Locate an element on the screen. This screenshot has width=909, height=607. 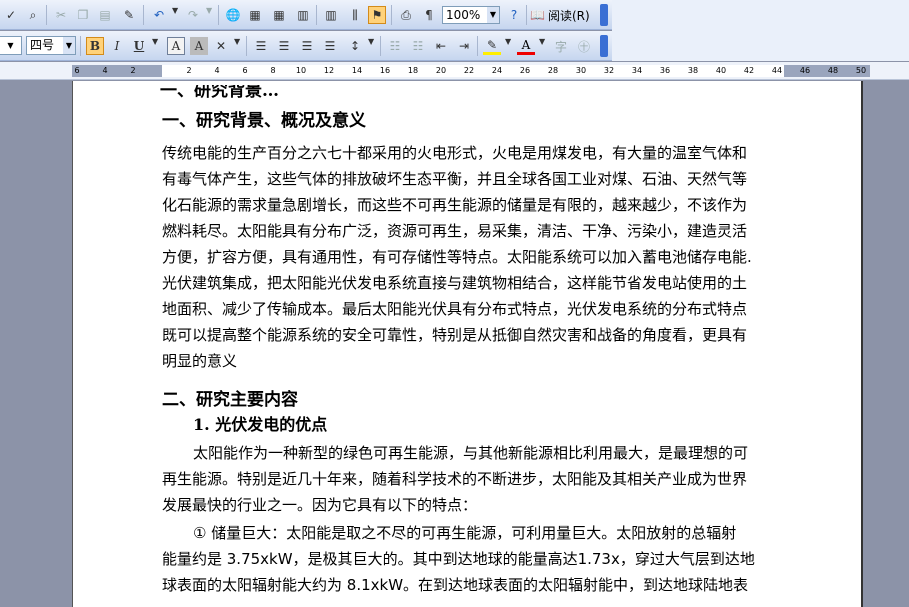
font-color-button: A is located at coordinates (526, 46).